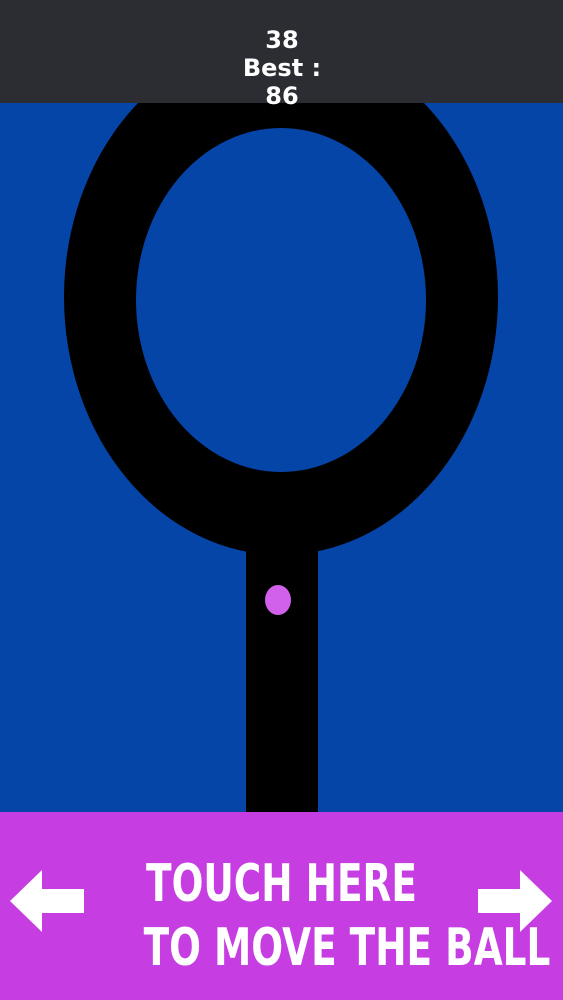 The width and height of the screenshot is (563, 1000). Describe the element at coordinates (281, 884) in the screenshot. I see `hint-line-1: TOUCH HERE` at that location.